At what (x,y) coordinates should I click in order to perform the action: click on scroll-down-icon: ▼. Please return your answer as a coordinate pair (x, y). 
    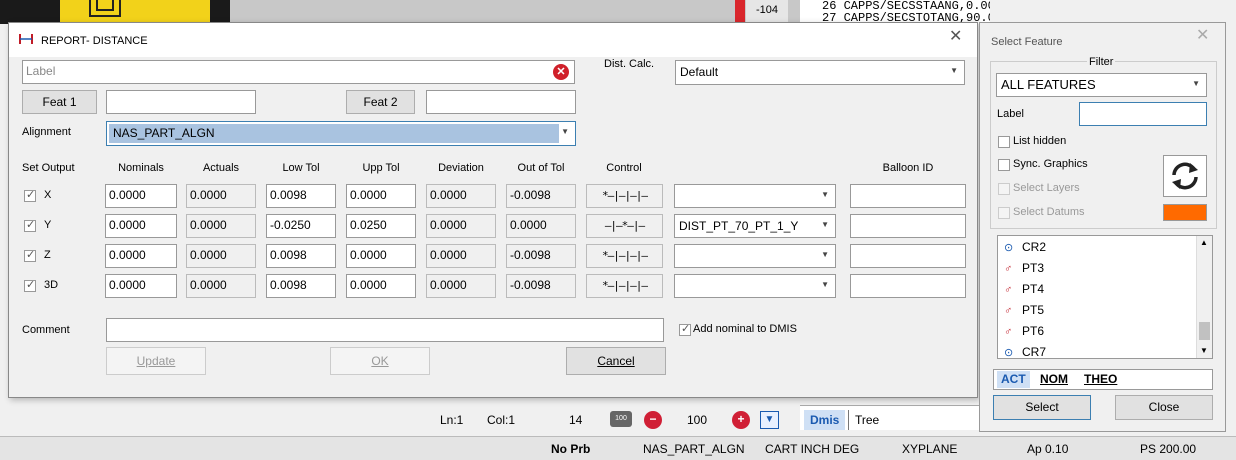
    Looking at the image, I should click on (1204, 350).